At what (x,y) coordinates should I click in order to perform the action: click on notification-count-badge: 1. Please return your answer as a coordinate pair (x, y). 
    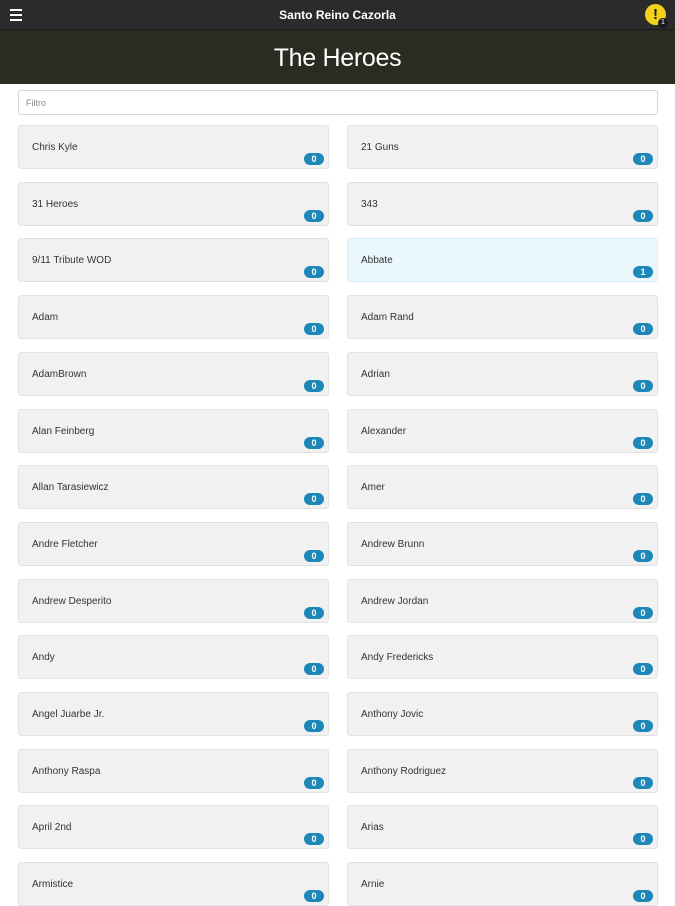
    Looking at the image, I should click on (663, 23).